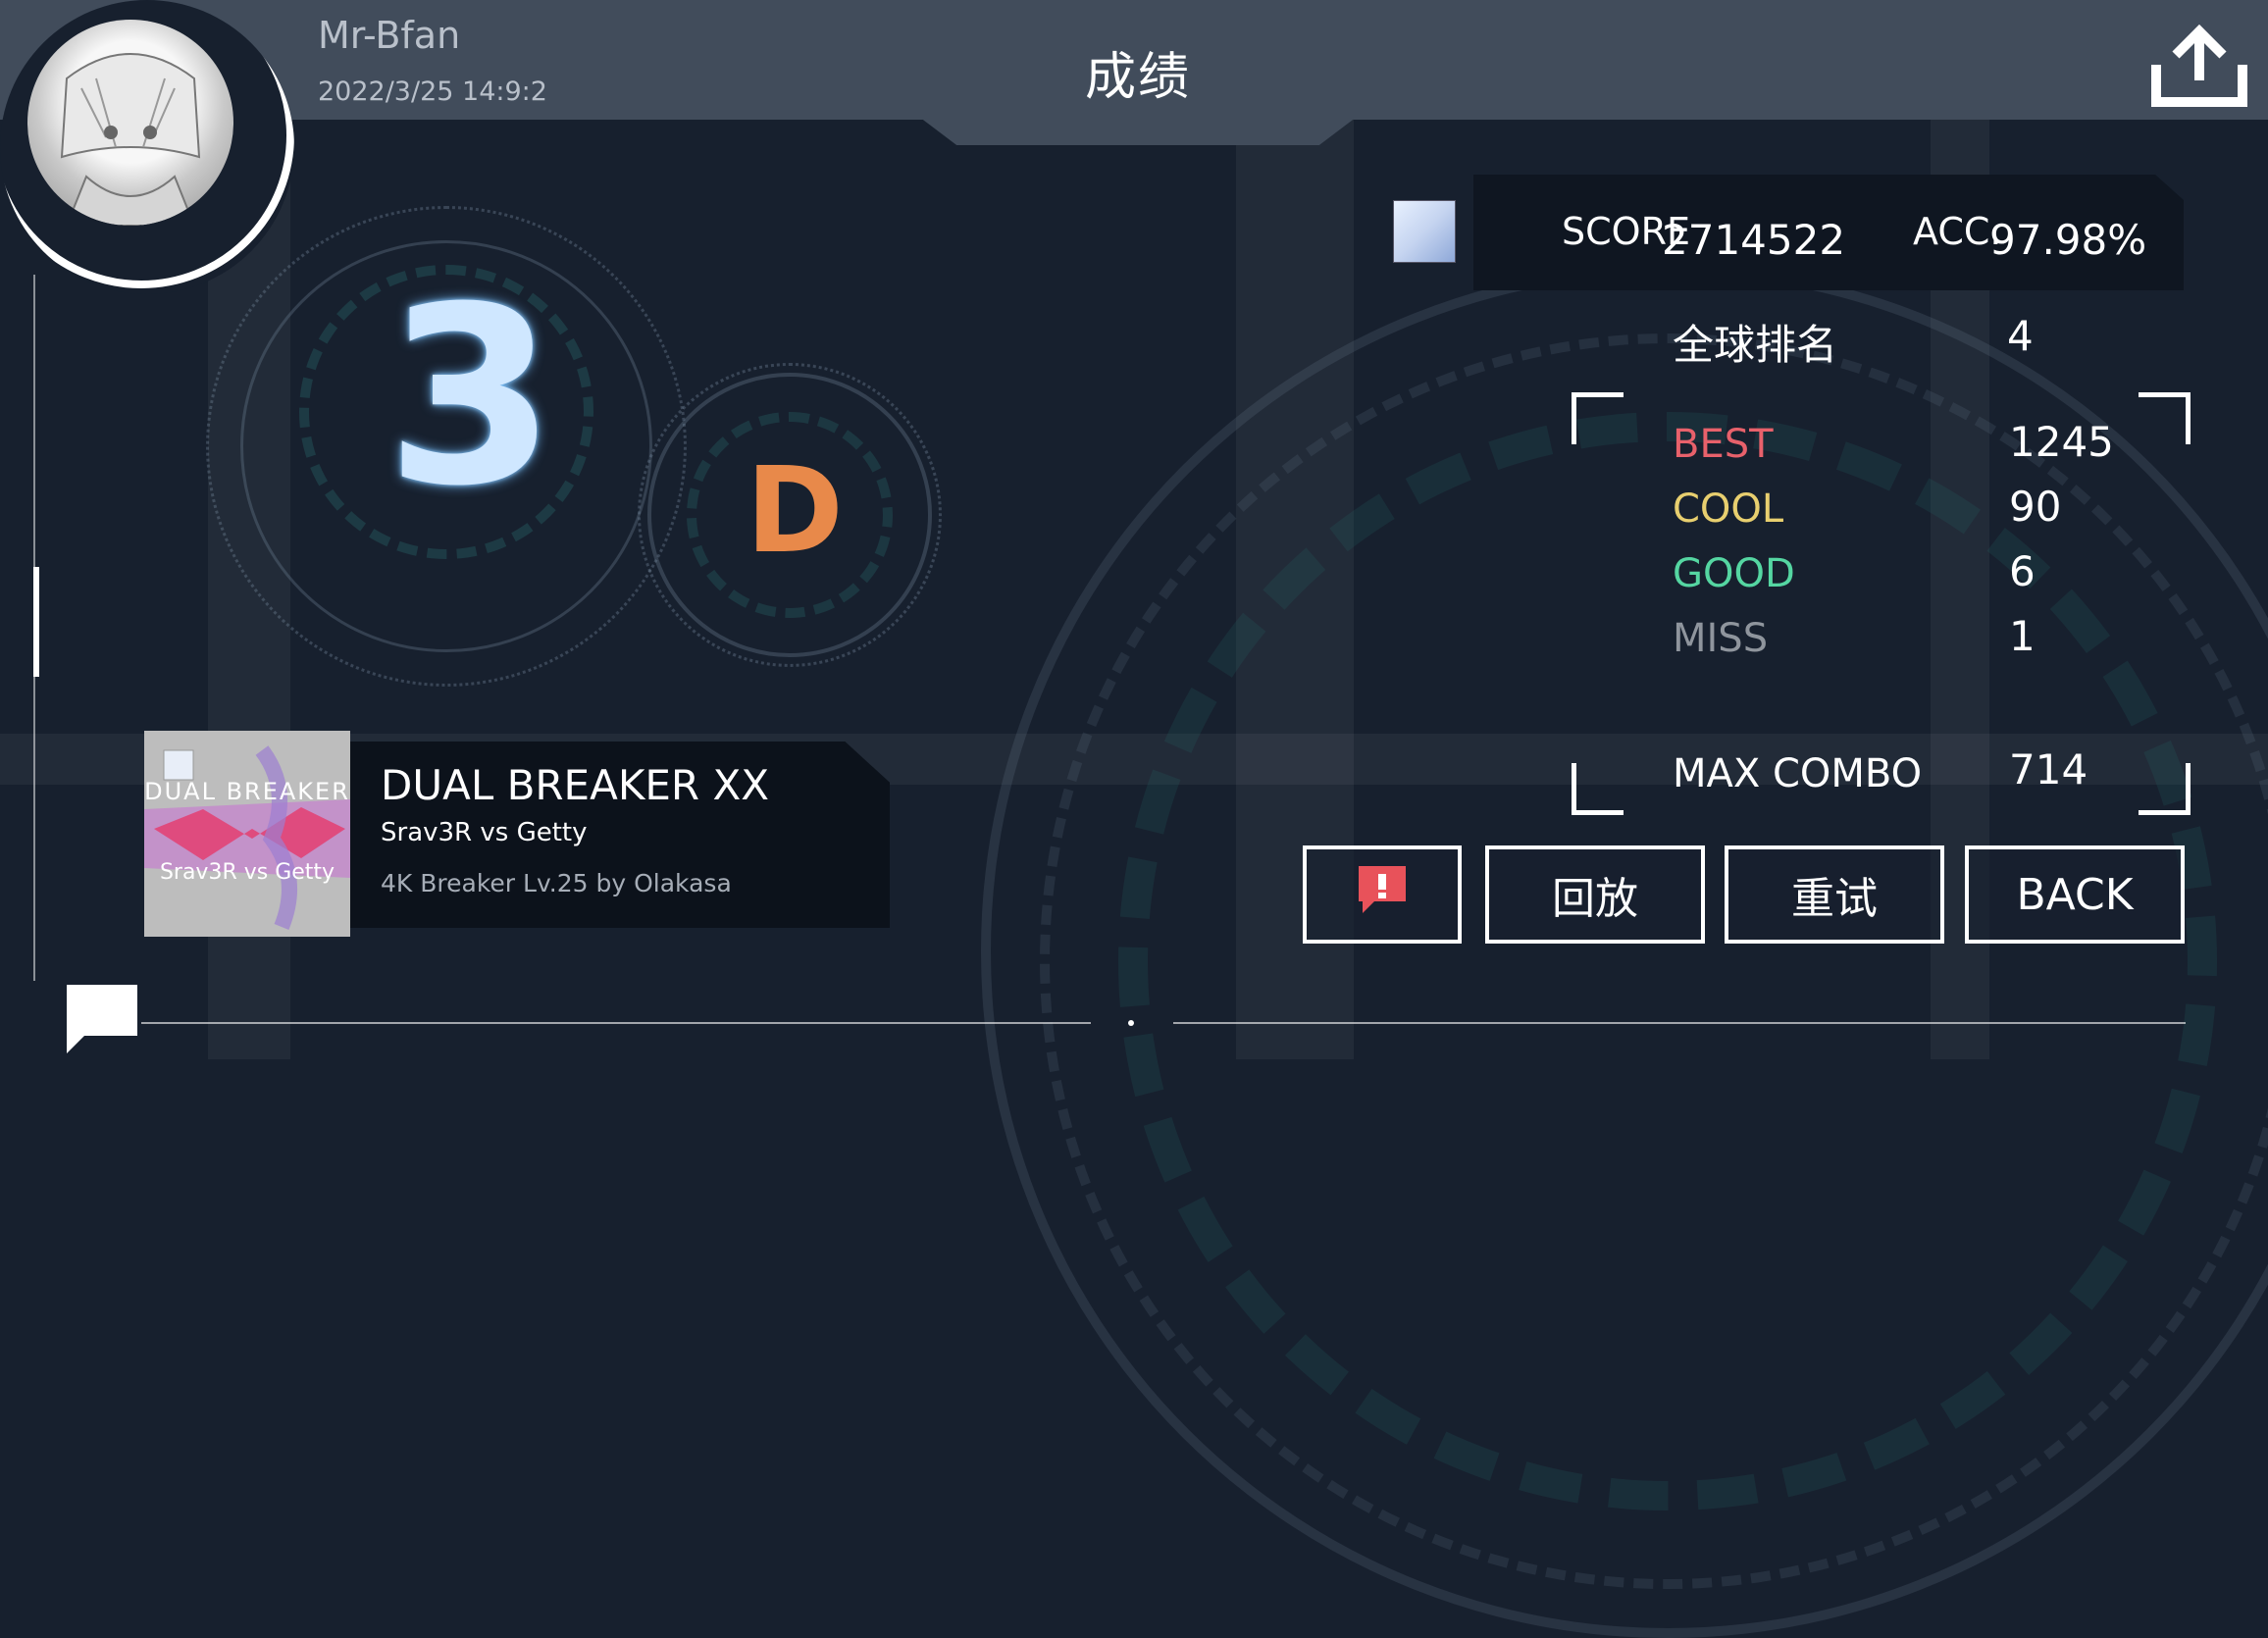 The image size is (2268, 1638). I want to click on chart-info: 4K Breaker Lv.25 by Olakasa, so click(556, 883).